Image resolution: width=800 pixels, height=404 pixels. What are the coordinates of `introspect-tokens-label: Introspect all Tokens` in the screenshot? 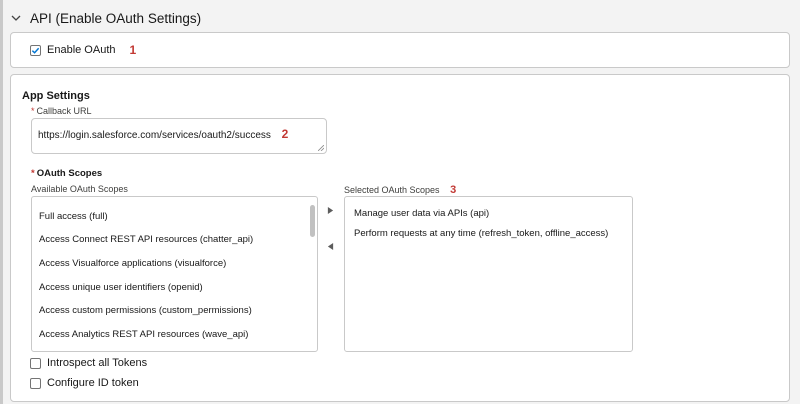 It's located at (97, 363).